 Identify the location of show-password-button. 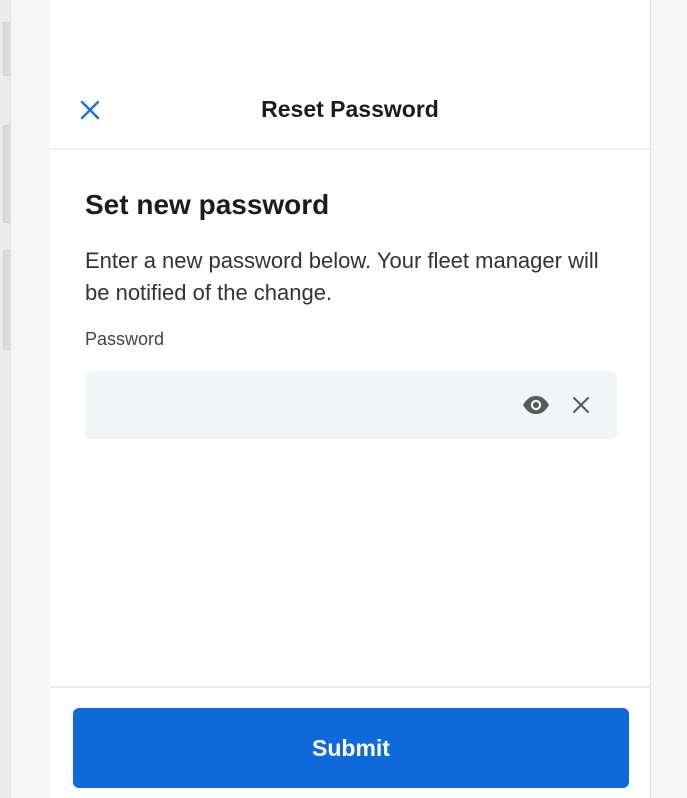
(536, 405).